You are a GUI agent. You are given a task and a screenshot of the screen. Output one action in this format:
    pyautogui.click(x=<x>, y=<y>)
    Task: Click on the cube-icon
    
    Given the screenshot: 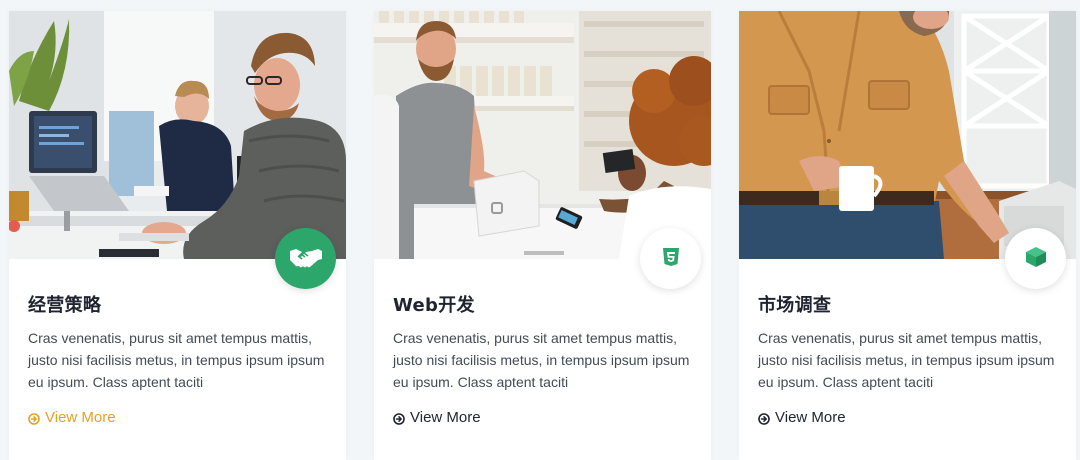 What is the action you would take?
    pyautogui.click(x=1036, y=259)
    